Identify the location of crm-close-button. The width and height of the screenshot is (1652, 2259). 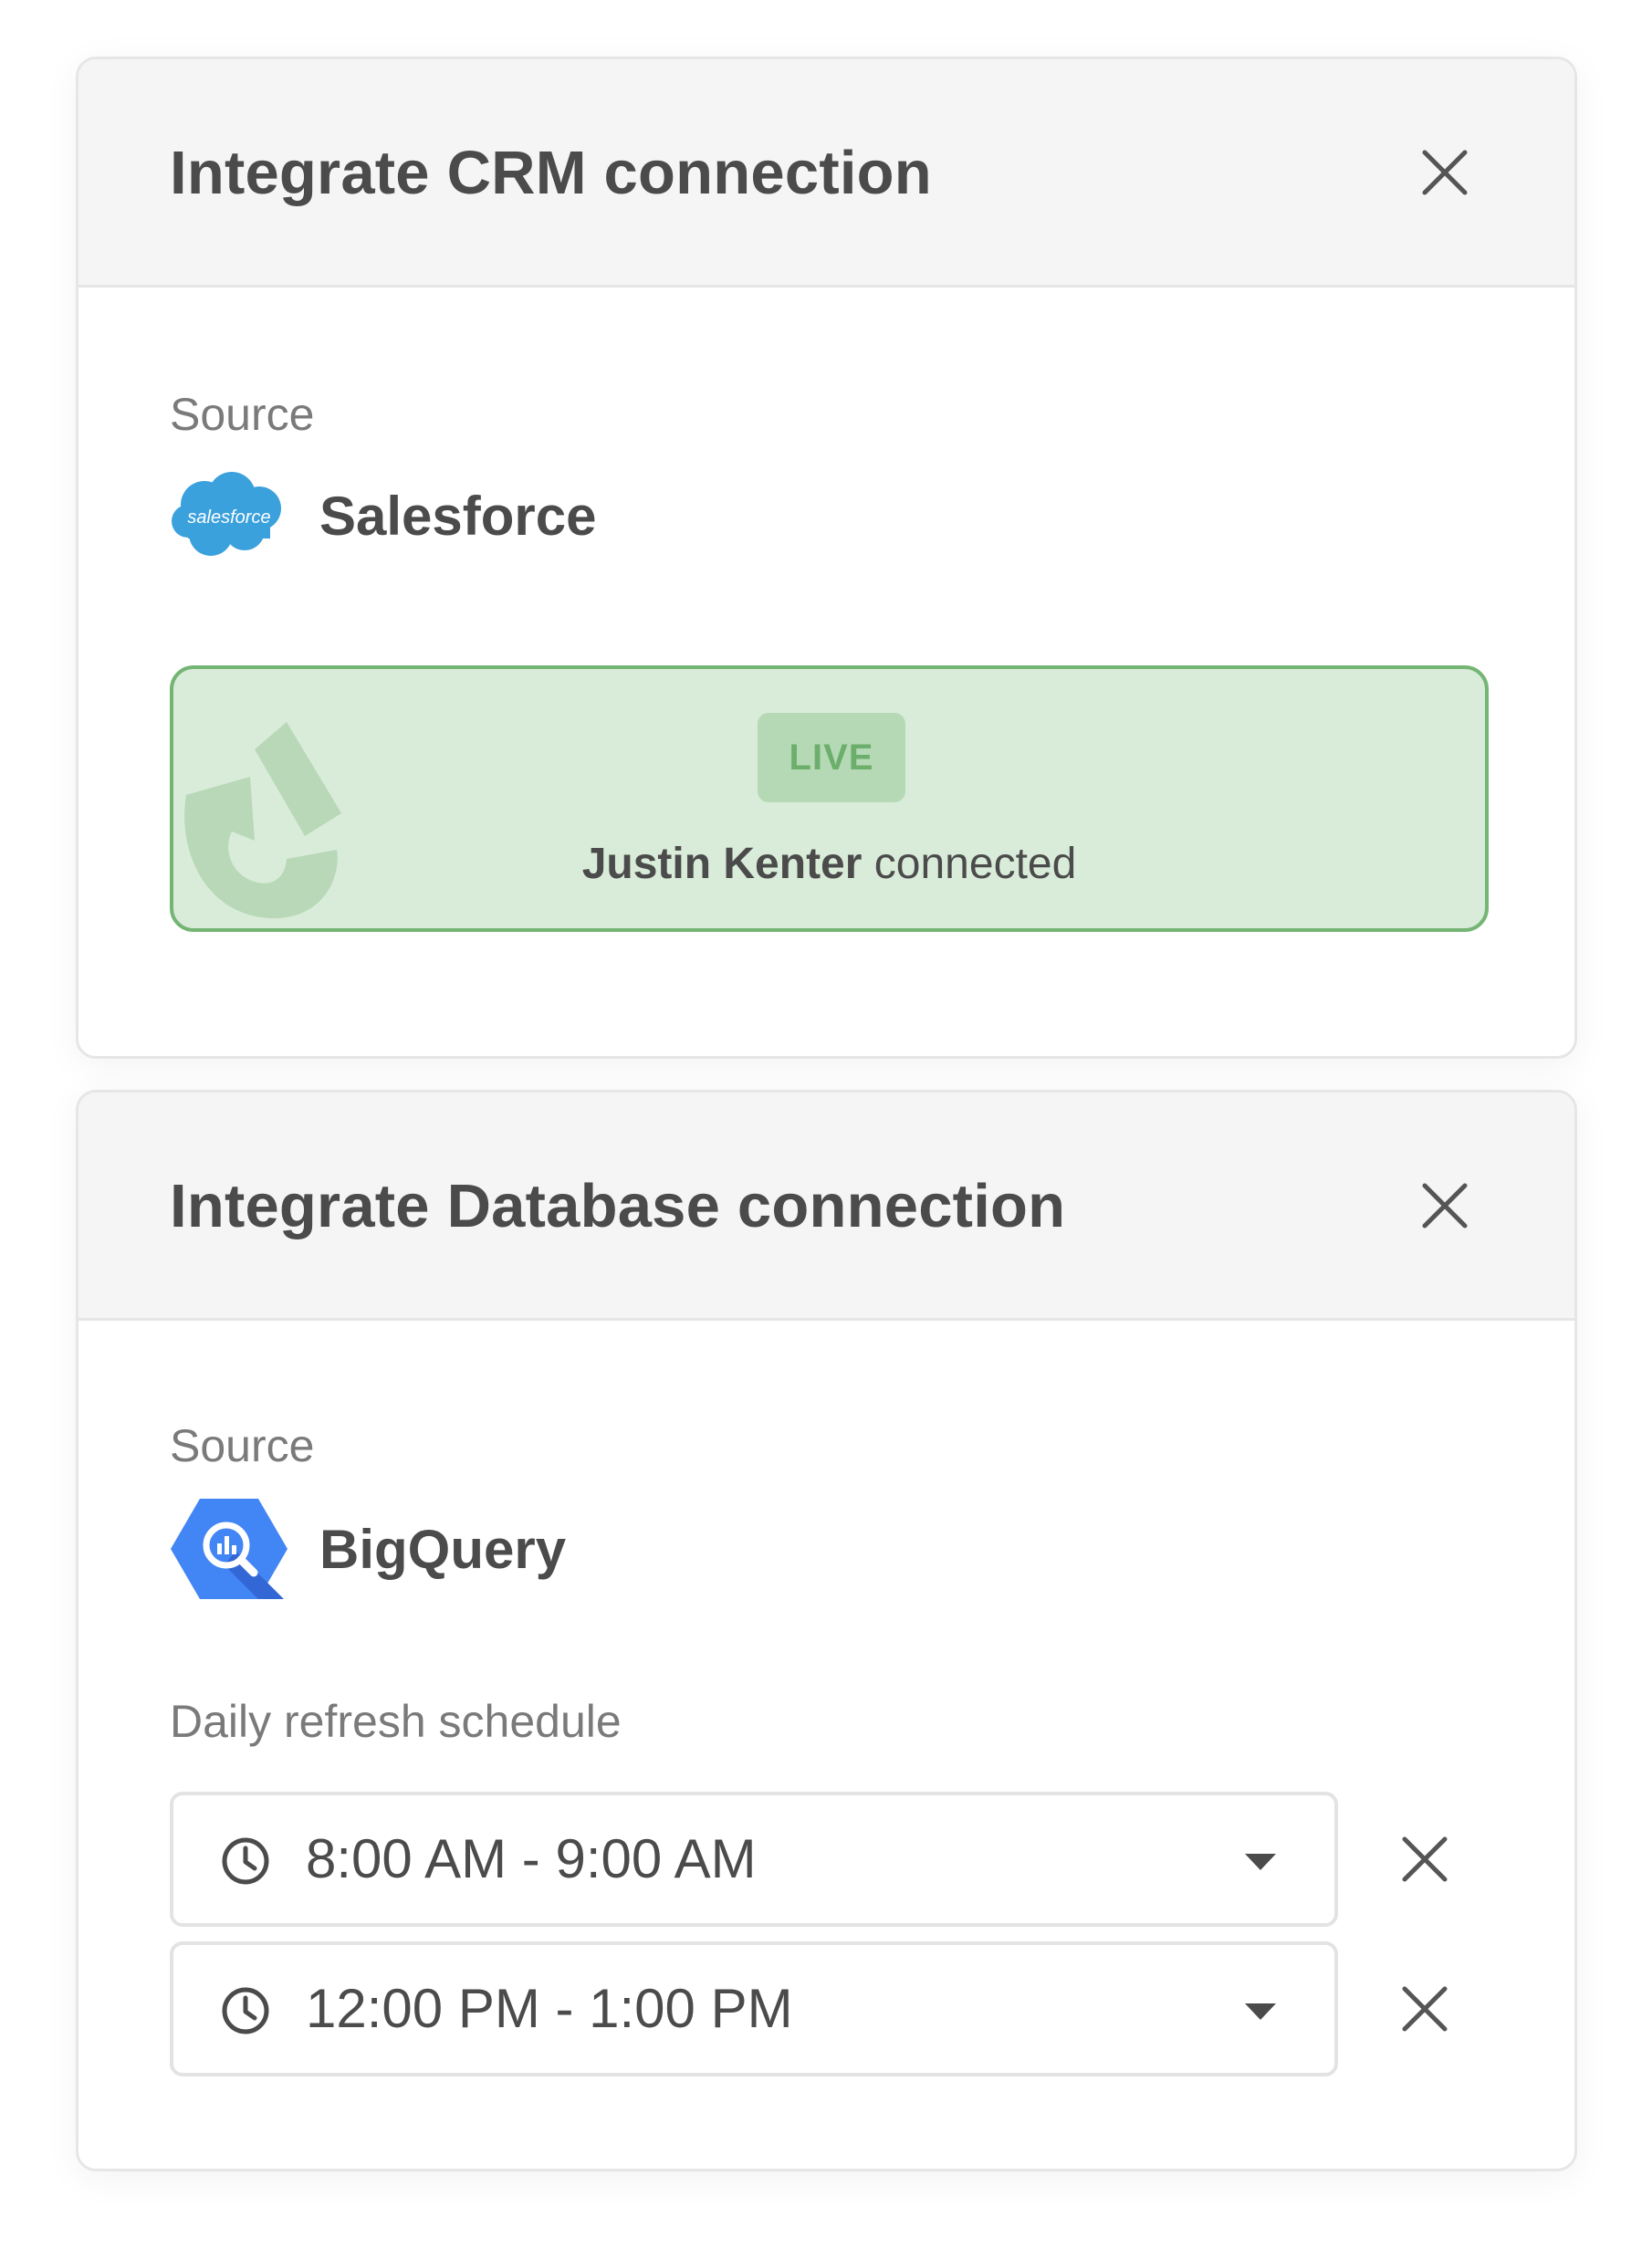
(1445, 172).